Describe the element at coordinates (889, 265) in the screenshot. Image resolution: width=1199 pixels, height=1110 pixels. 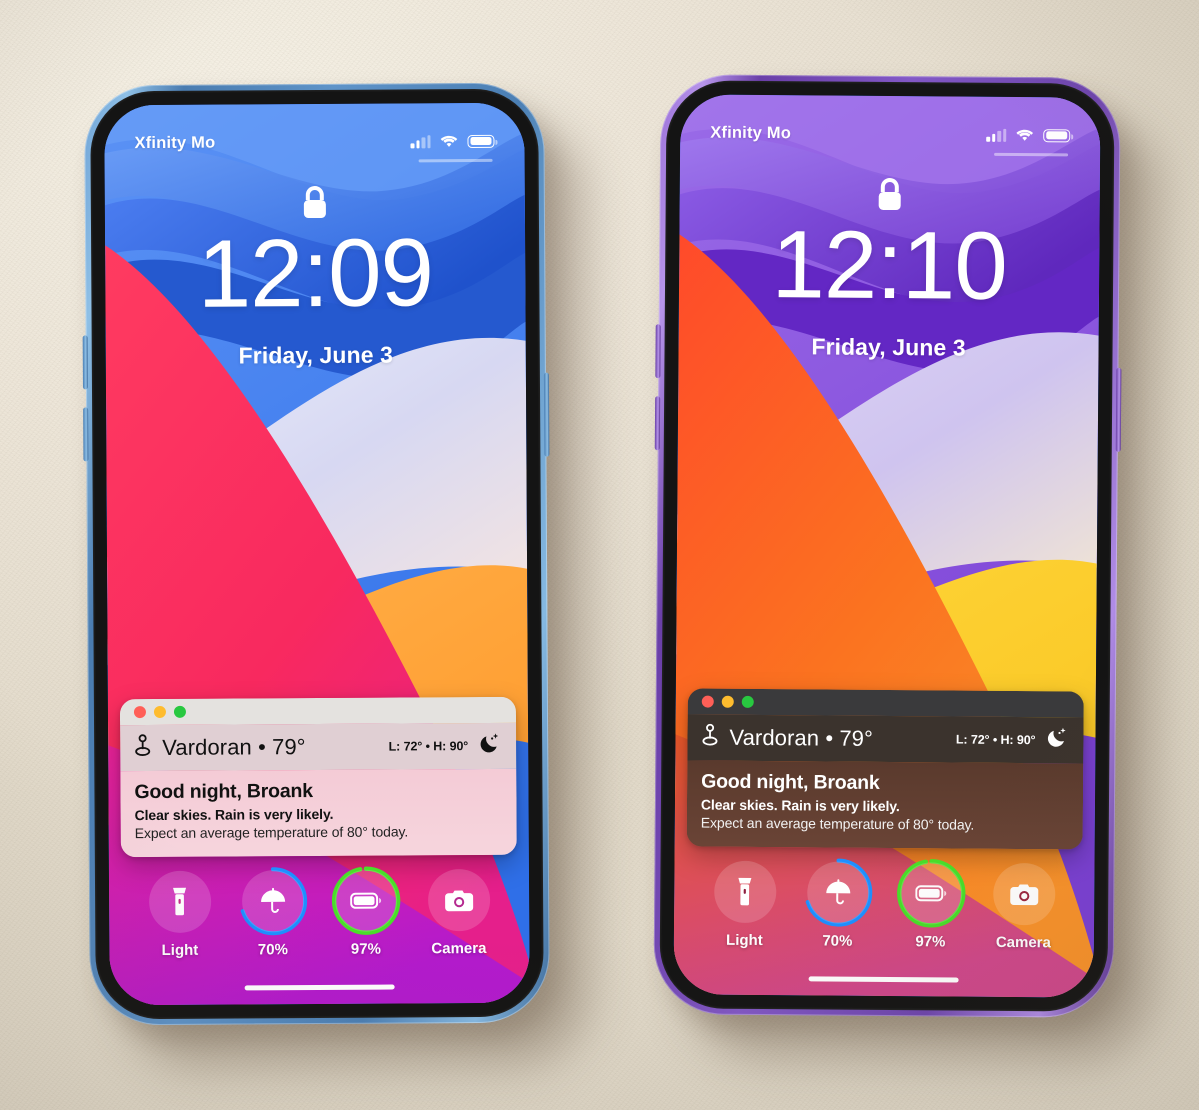
I see `clock-time: 12:10` at that location.